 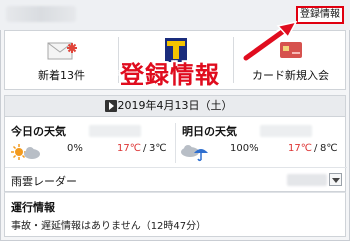 I want to click on top-bar: 登録情報, so click(x=175, y=15).